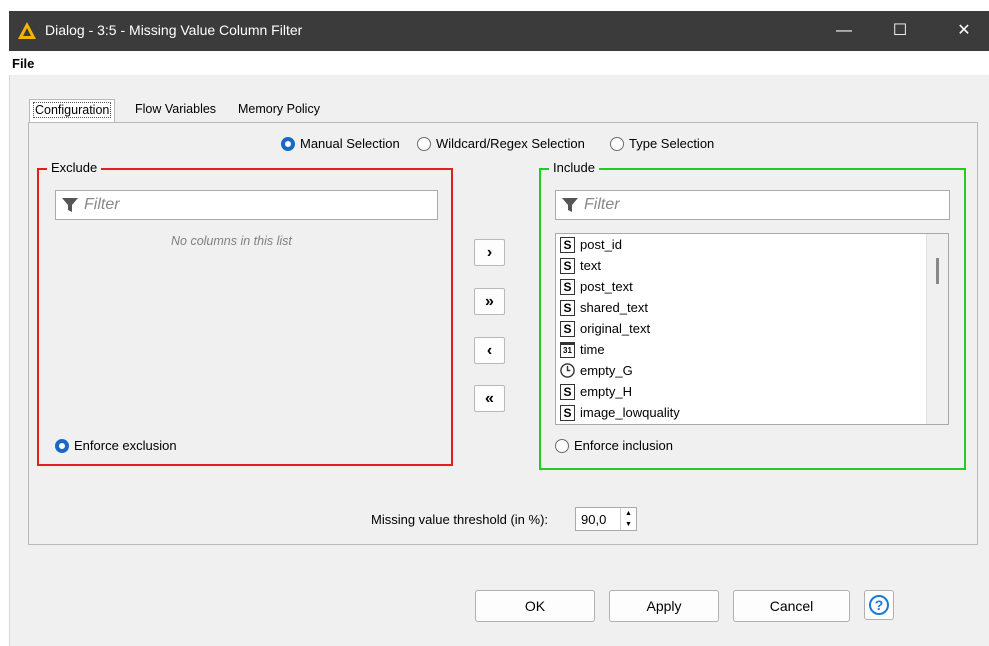 This screenshot has width=989, height=646. Describe the element at coordinates (460, 519) in the screenshot. I see `threshold-label: Missing value threshold (in %):` at that location.